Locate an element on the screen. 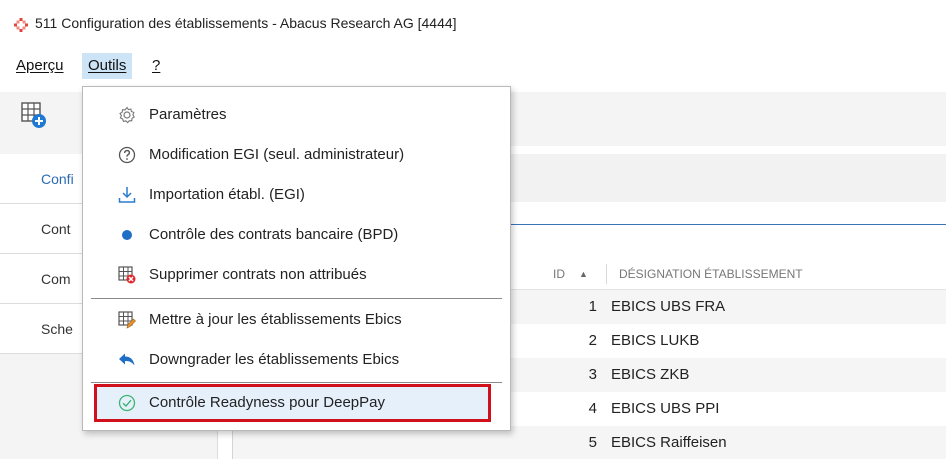 Image resolution: width=946 pixels, height=459 pixels. menu-item-supprimer-contrats: Supprimer contrats non attribués is located at coordinates (296, 275).